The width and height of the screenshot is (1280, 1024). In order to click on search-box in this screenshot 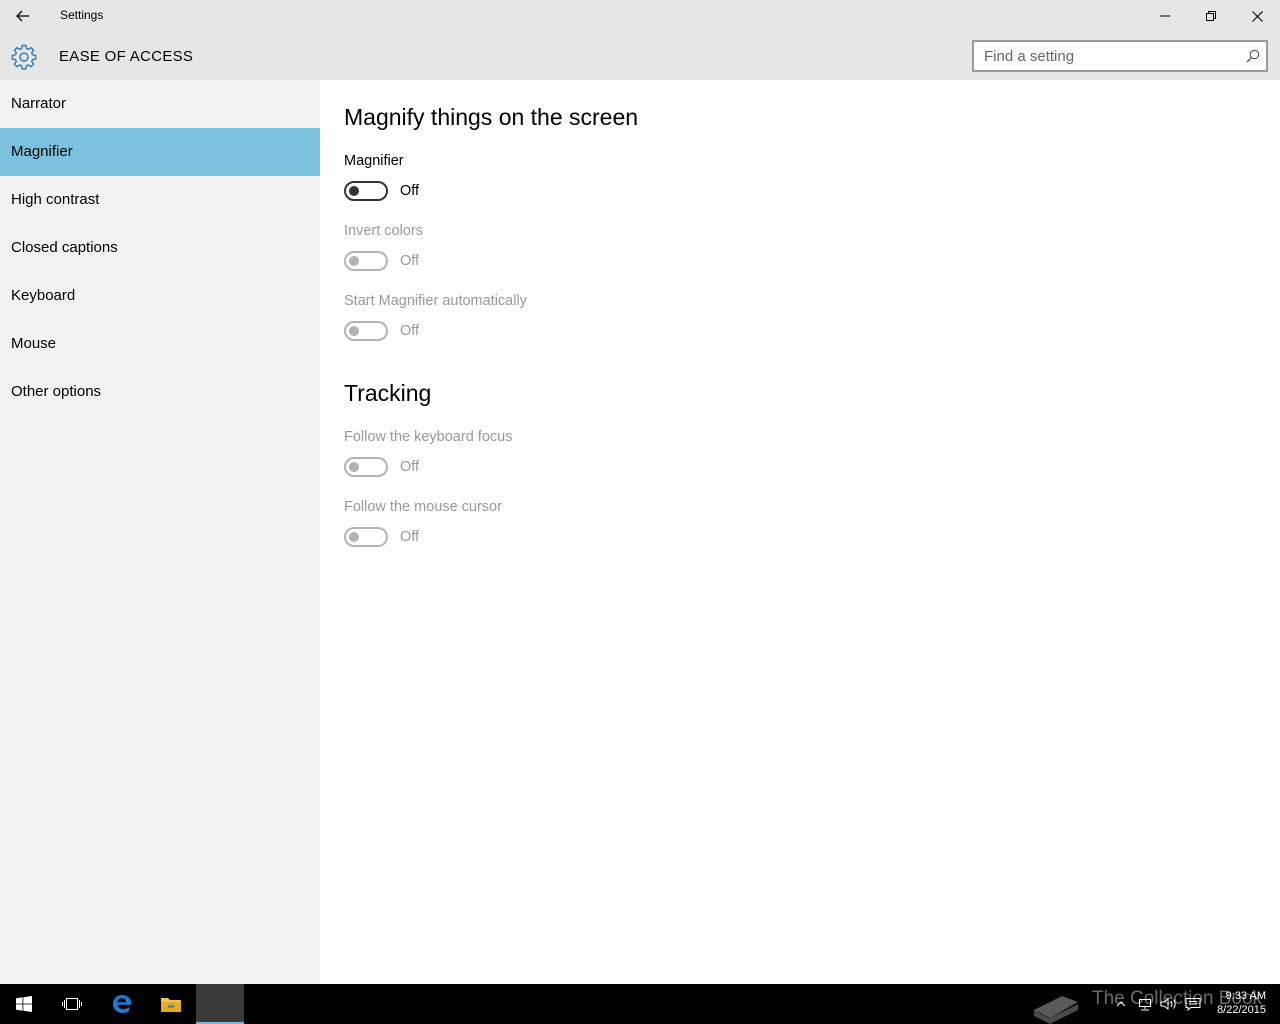, I will do `click(1120, 56)`.